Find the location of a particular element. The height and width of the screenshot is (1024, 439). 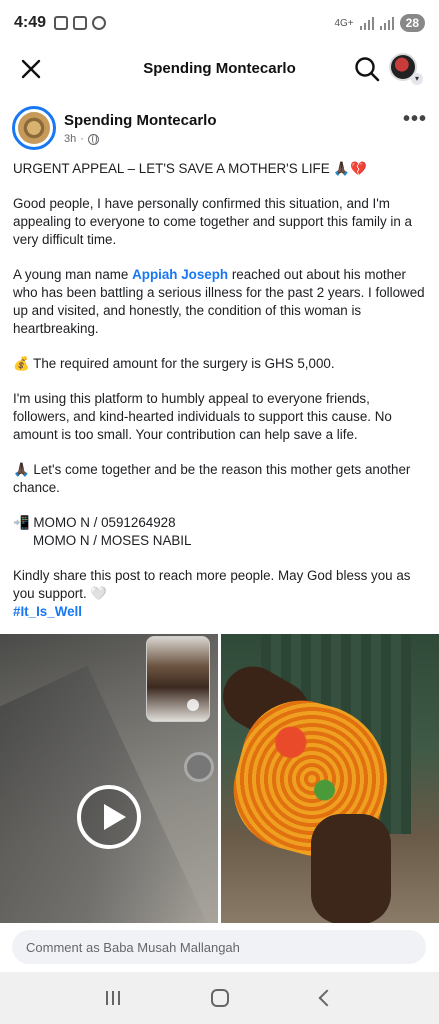

chevron-down-icon: ▾ is located at coordinates (417, 79).